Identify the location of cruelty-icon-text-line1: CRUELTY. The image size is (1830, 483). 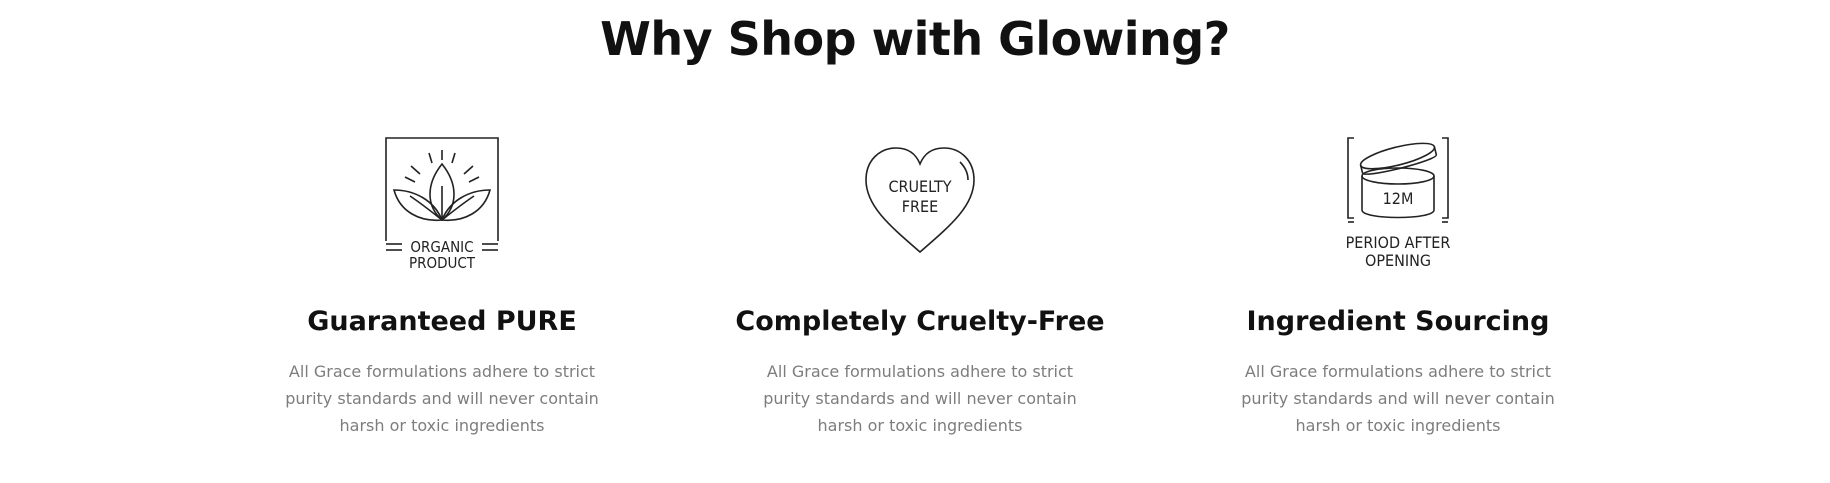
(919, 186).